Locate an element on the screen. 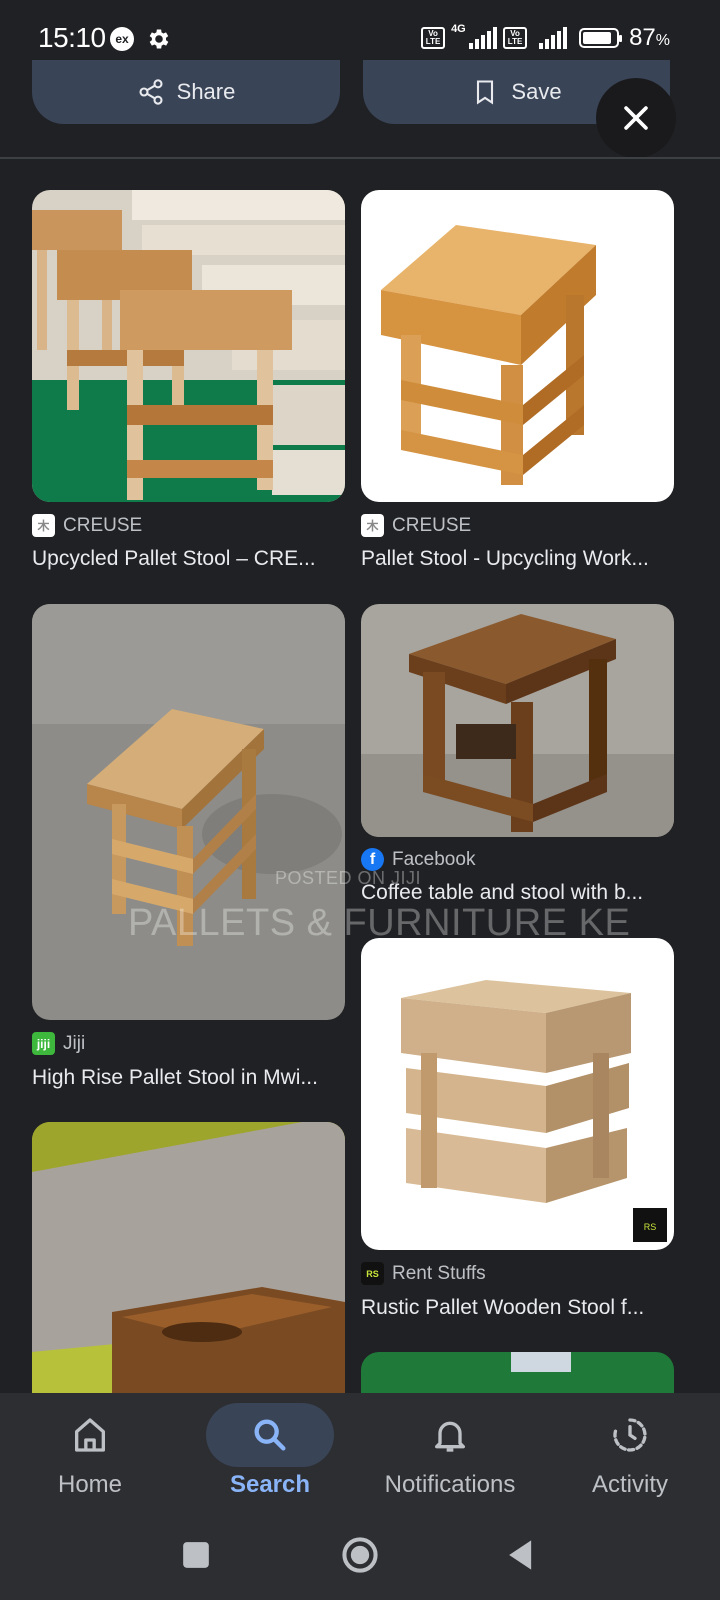 The height and width of the screenshot is (1600, 720). rentstuffs-icon: RS is located at coordinates (372, 1273).